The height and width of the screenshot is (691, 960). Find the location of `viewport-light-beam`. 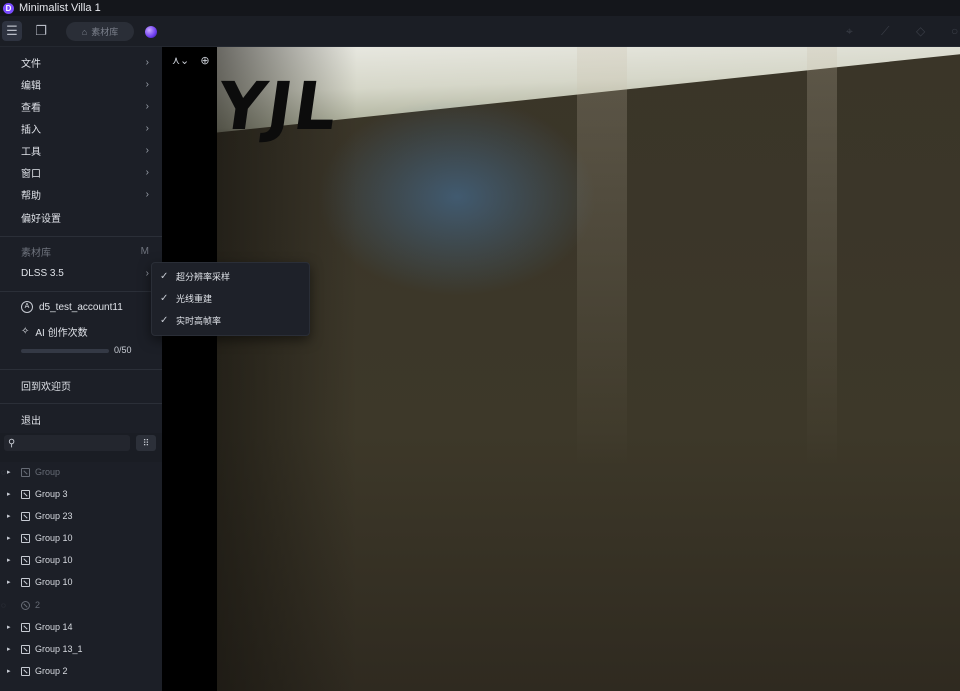

viewport-light-beam is located at coordinates (602, 257).